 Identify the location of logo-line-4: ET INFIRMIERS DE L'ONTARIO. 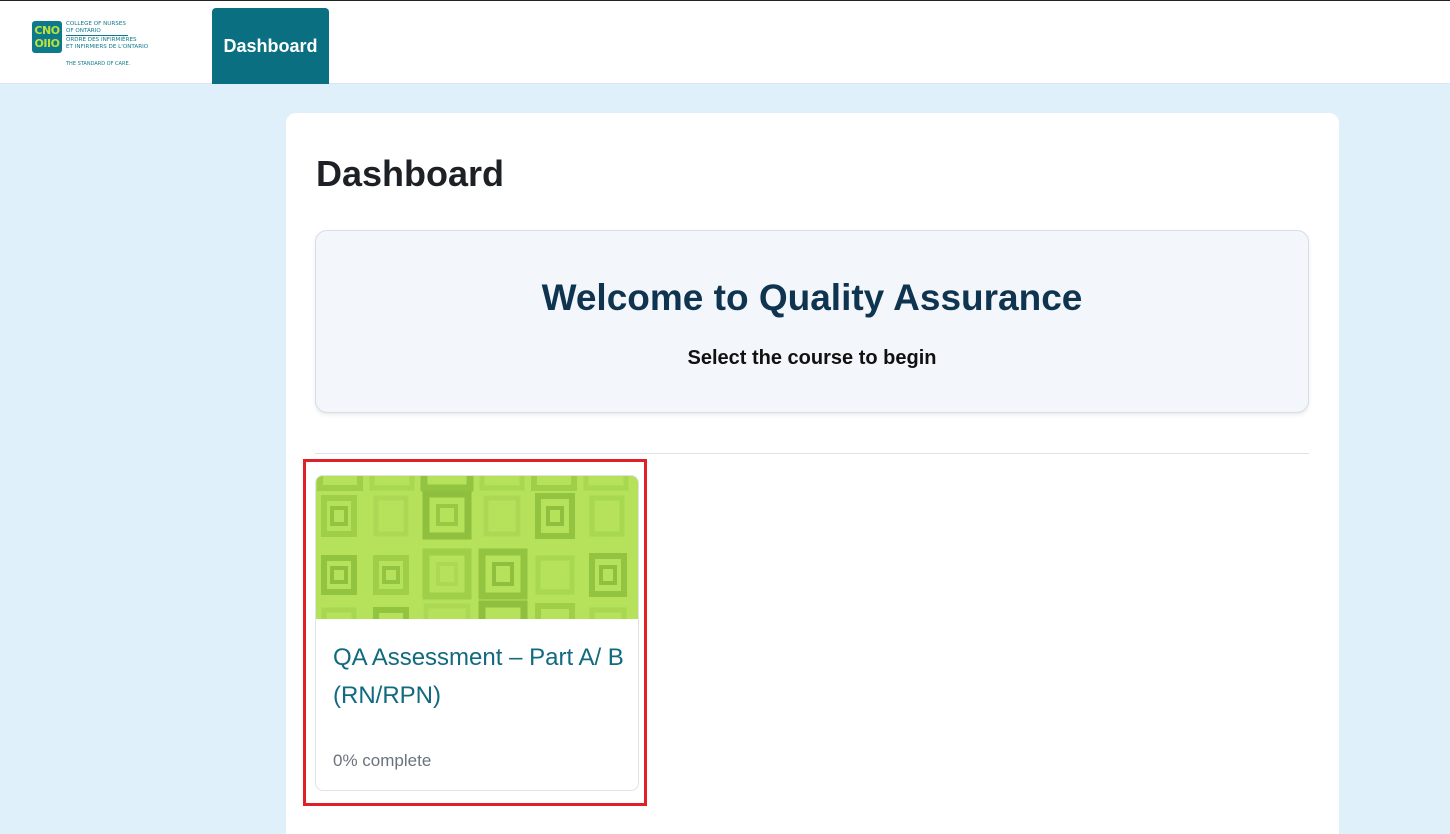
(107, 46).